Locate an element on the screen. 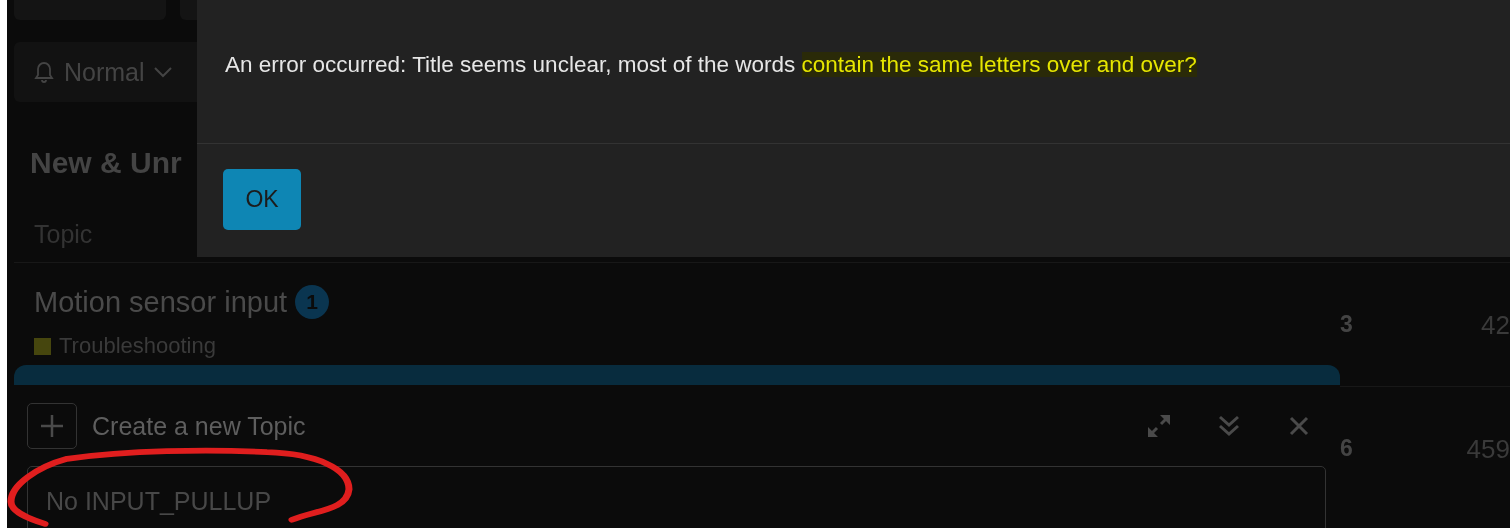  title-input-field: No INPUT_PULLUP is located at coordinates (676, 497).